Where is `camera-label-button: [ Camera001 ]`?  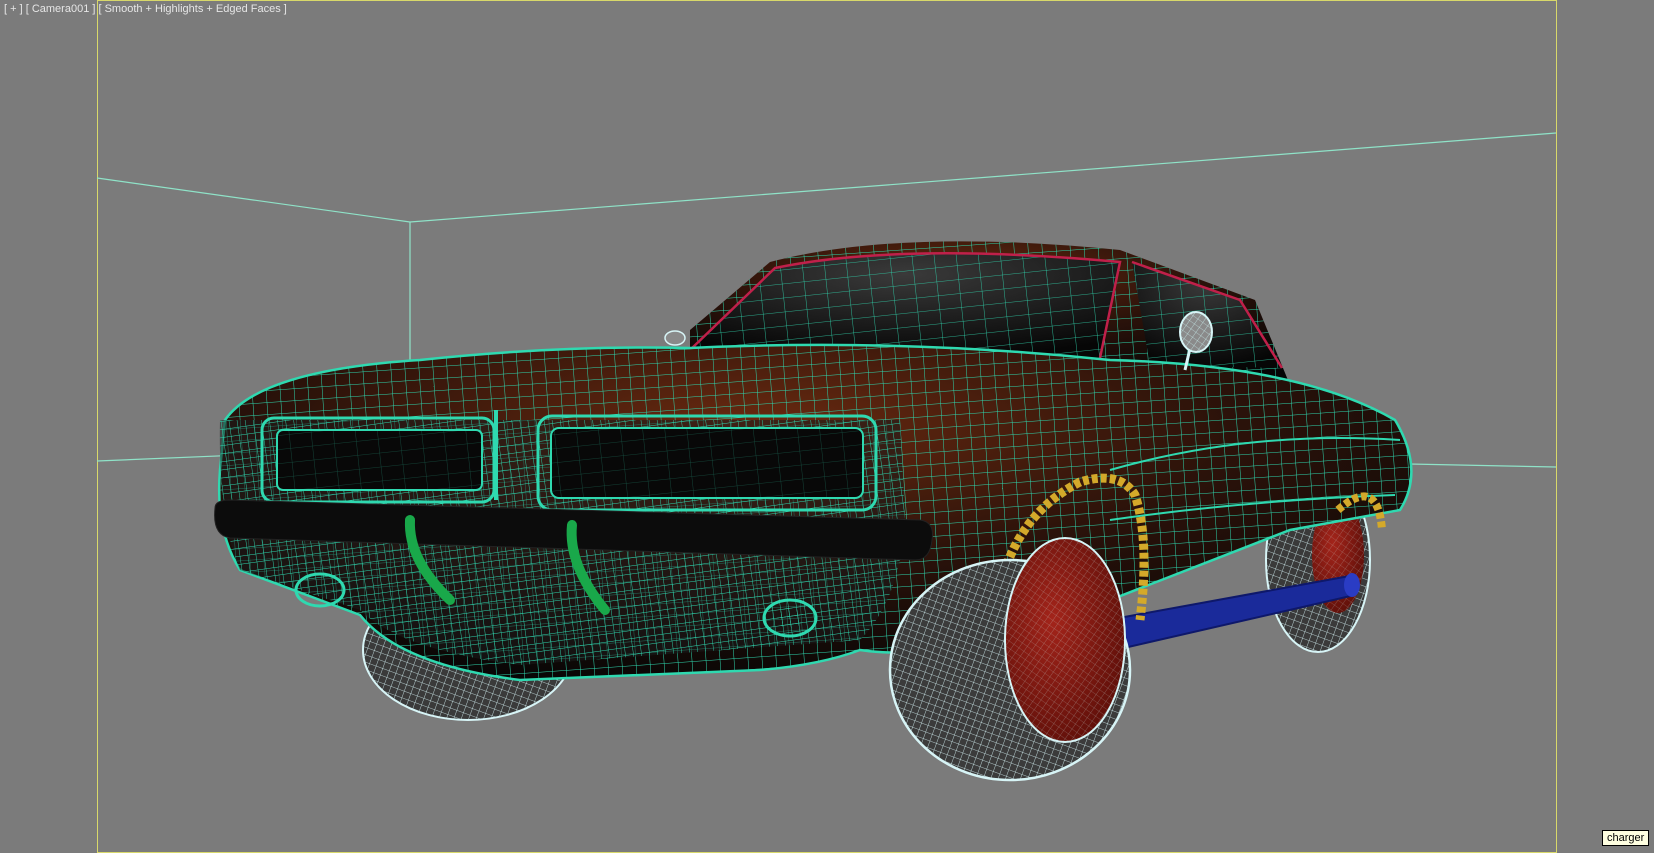 camera-label-button: [ Camera001 ] is located at coordinates (61, 9).